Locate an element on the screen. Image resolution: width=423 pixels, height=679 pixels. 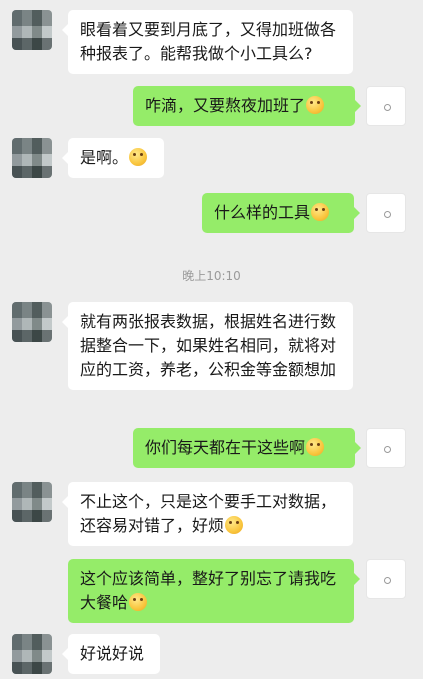
message-bubble: 咋滴，又要熬夜加班了 is located at coordinates (247, 106).